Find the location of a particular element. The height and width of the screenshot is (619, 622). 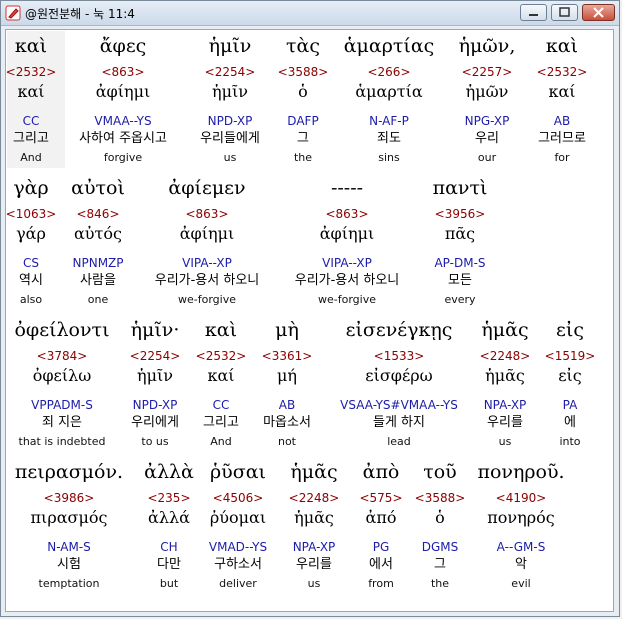

english-gloss: not is located at coordinates (286, 441).